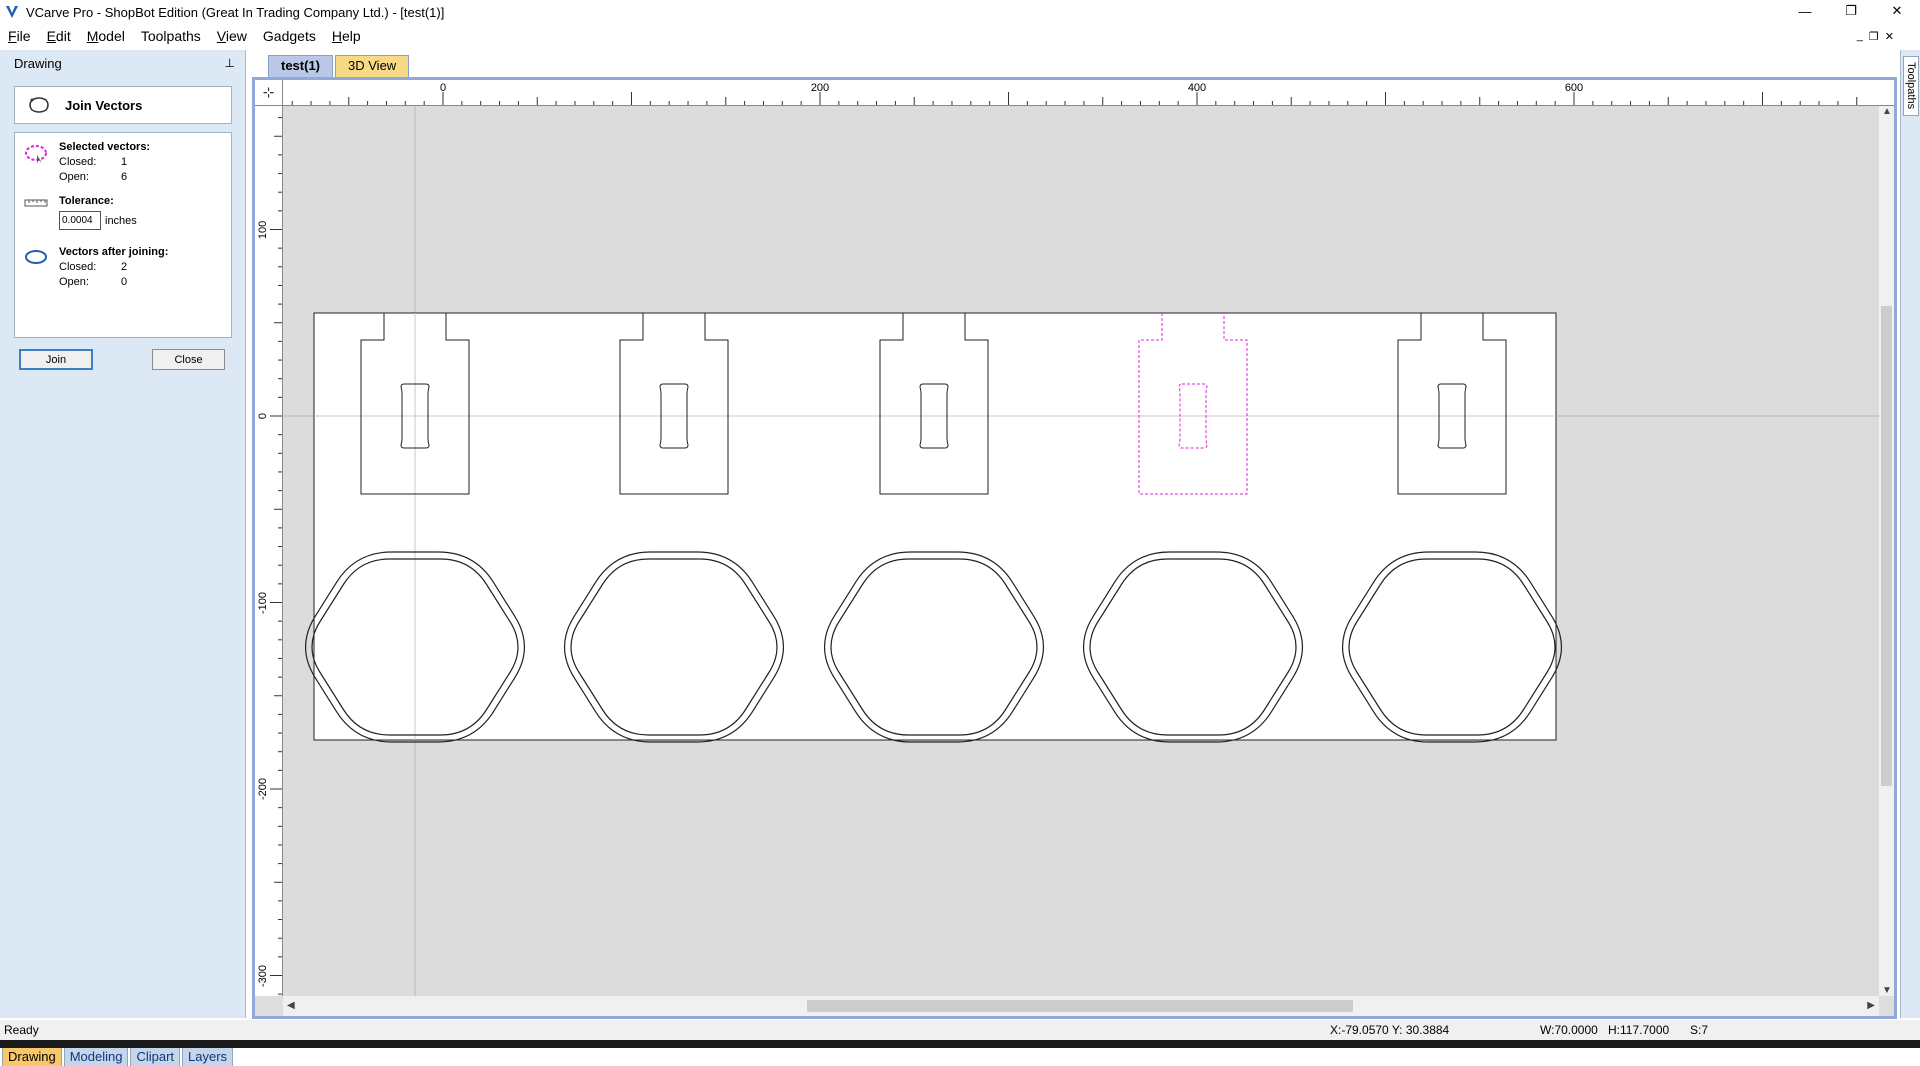  What do you see at coordinates (1569, 1030) in the screenshot?
I see `selection-width: W:70.0000` at bounding box center [1569, 1030].